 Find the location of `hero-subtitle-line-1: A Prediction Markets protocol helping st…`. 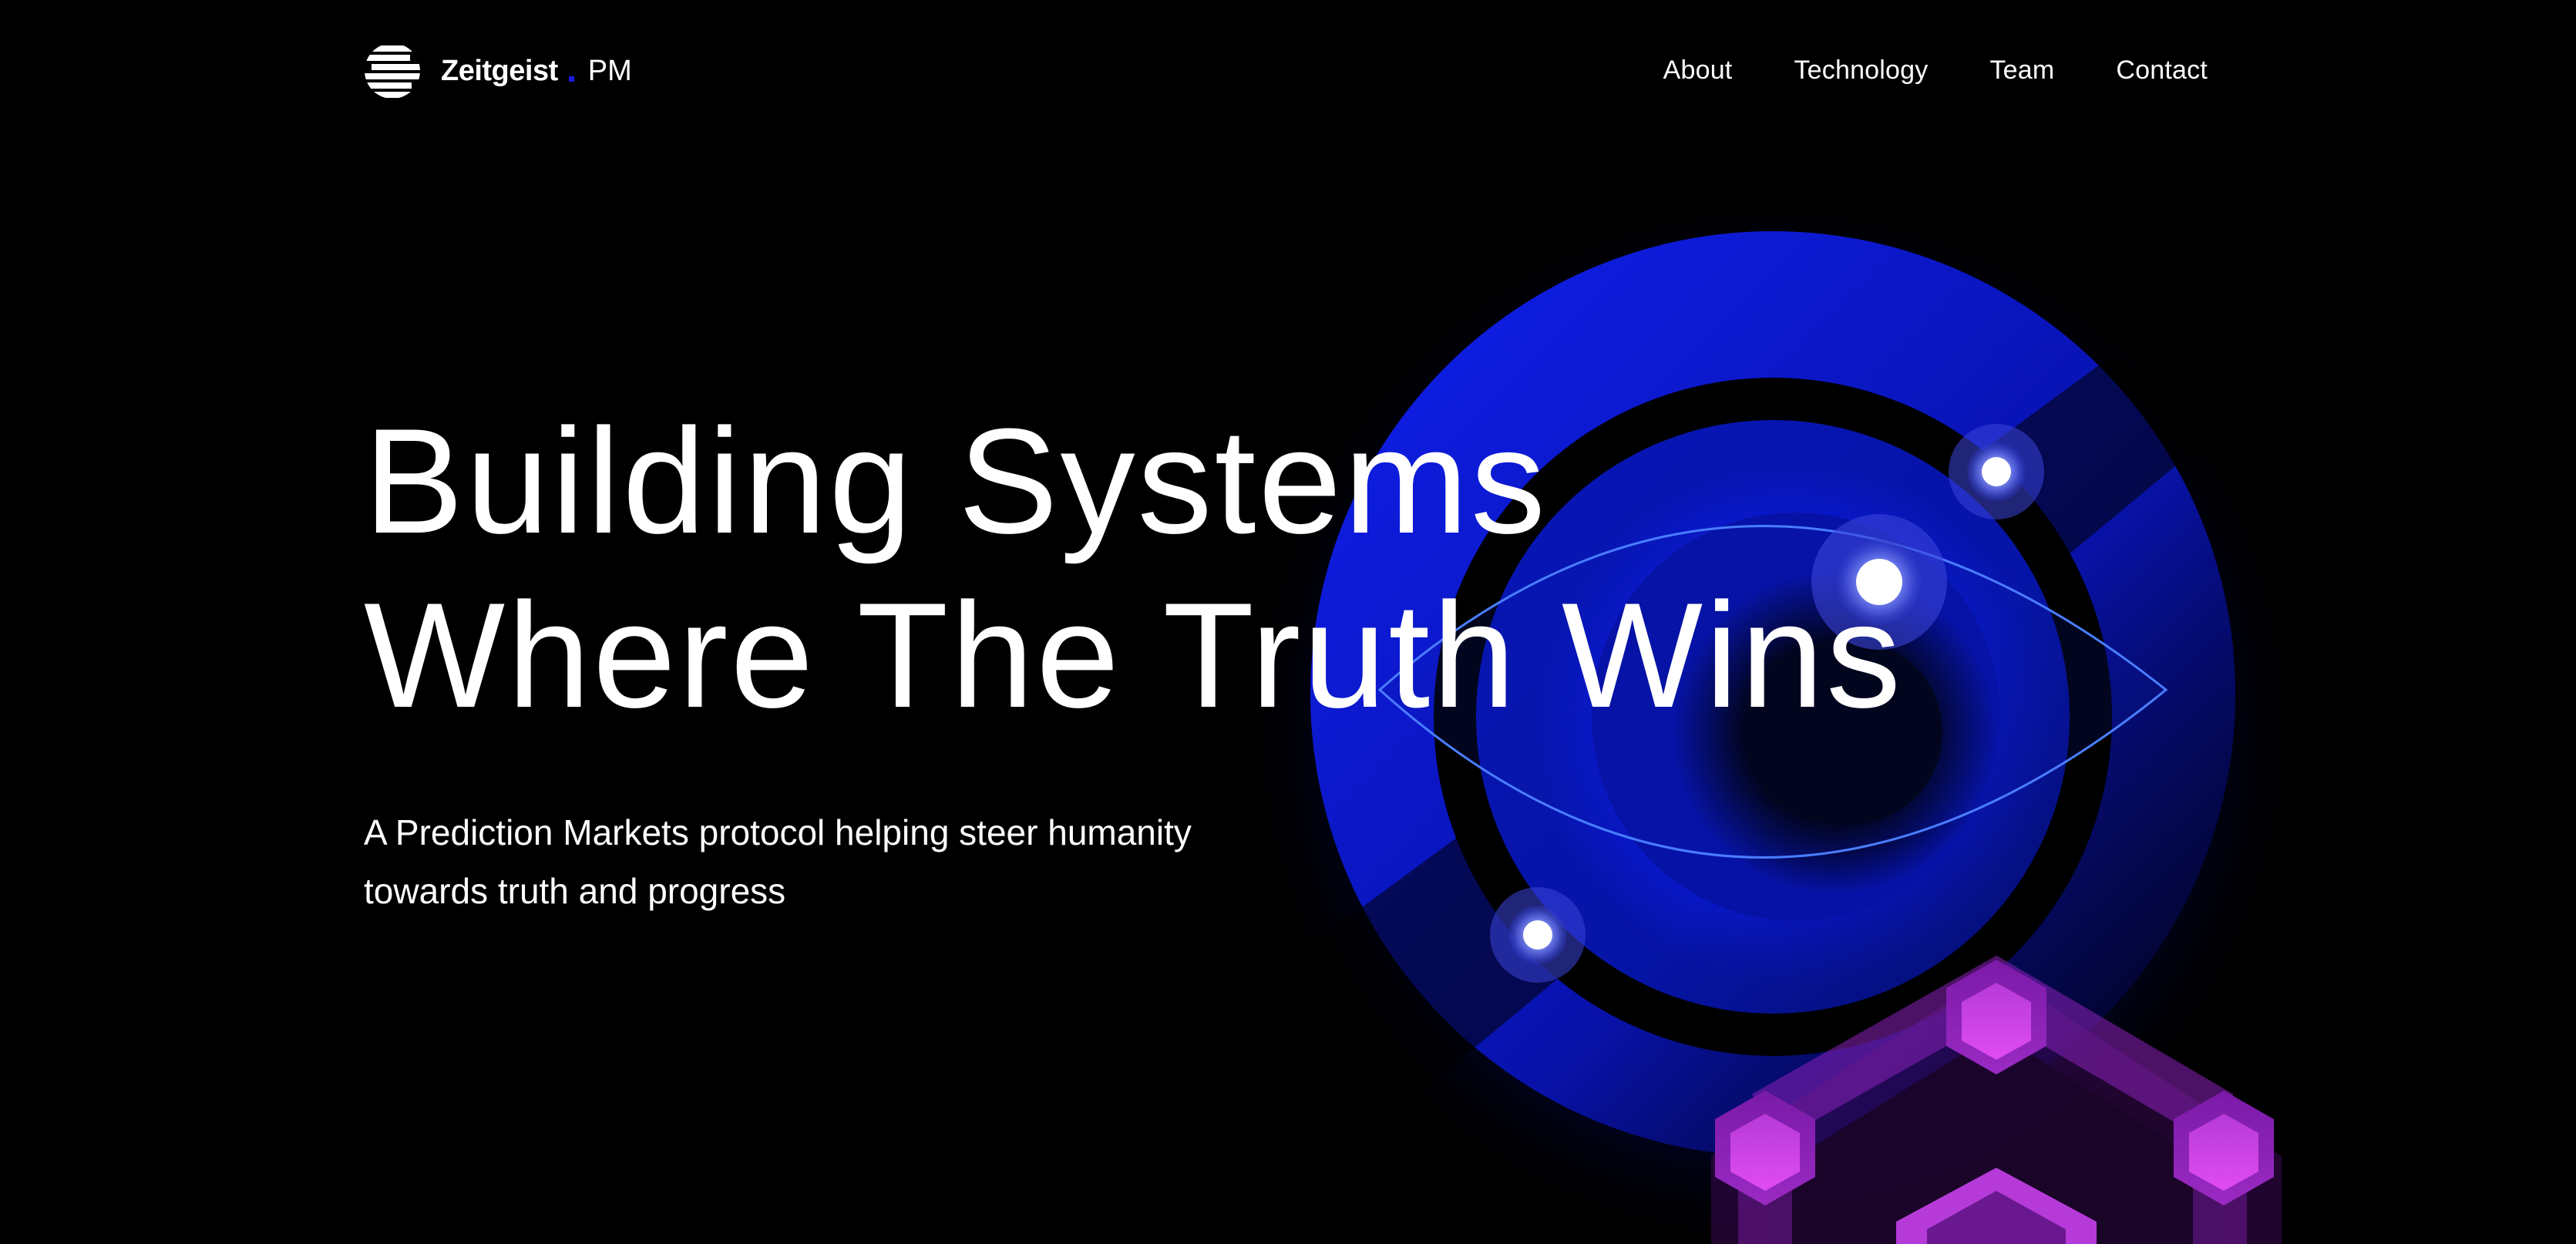

hero-subtitle-line-1: A Prediction Markets protocol helping st… is located at coordinates (778, 832).